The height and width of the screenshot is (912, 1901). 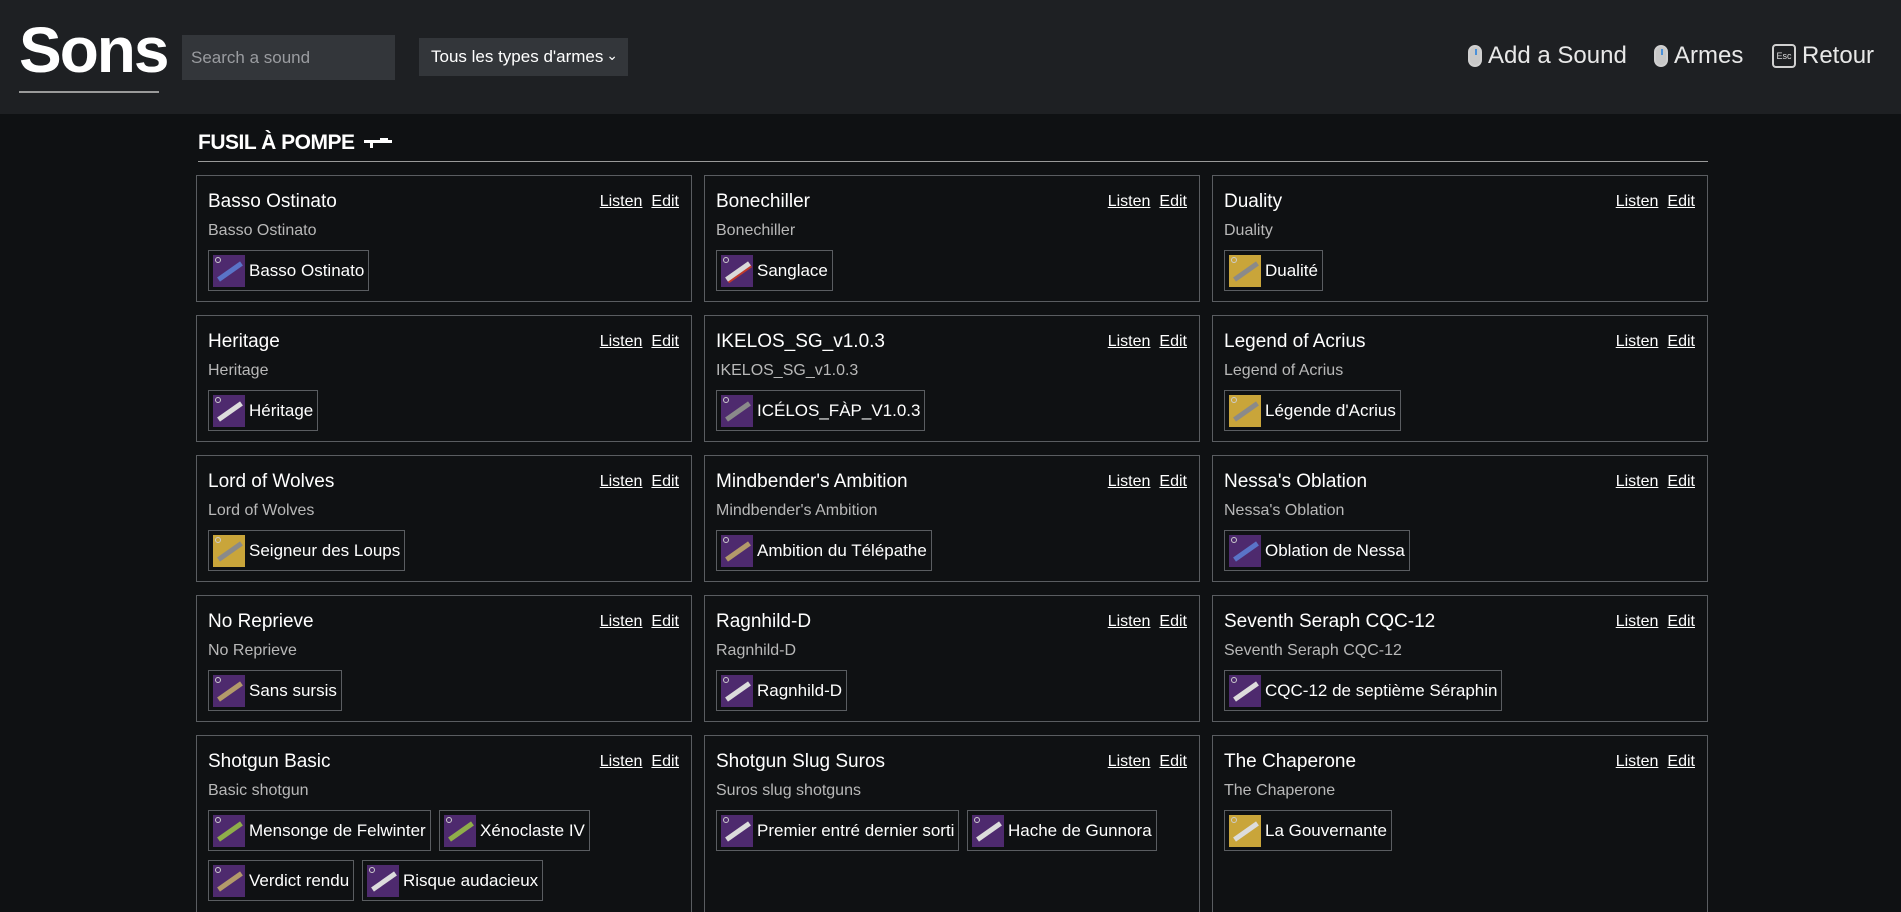 I want to click on weapon-chip: La Gouvernante, so click(x=1308, y=830).